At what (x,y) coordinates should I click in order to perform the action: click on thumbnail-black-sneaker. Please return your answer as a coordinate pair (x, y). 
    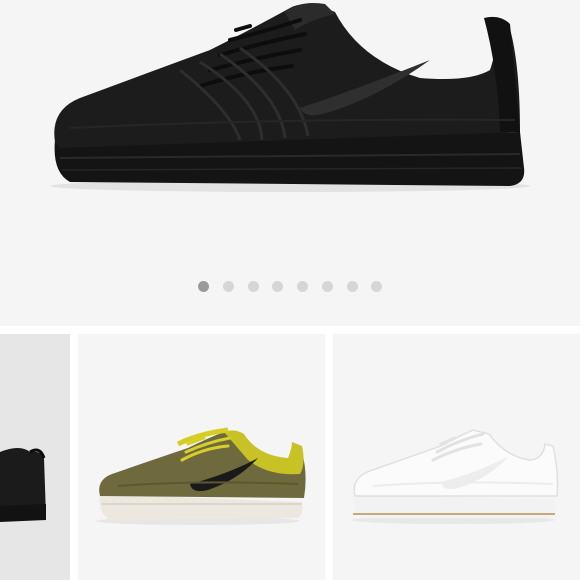
    Looking at the image, I should click on (35, 457).